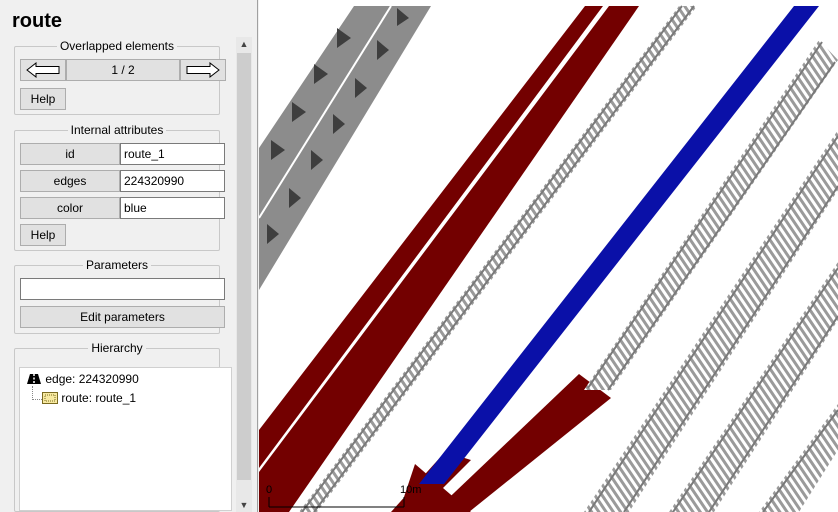 The image size is (838, 512). I want to click on attribute-color-input: blue, so click(172, 208).